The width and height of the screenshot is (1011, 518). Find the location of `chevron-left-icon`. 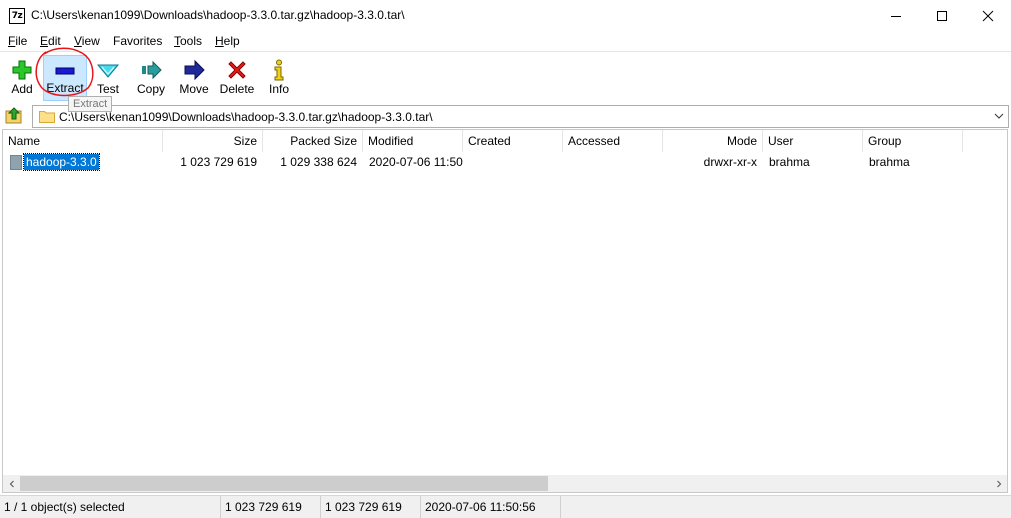

chevron-left-icon is located at coordinates (11, 483).